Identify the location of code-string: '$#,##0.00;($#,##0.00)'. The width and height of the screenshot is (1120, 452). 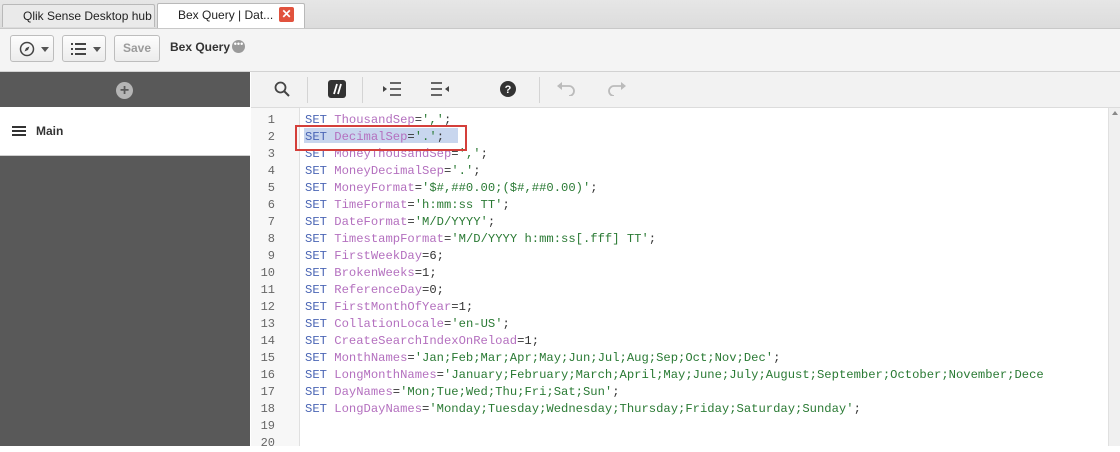
(506, 188).